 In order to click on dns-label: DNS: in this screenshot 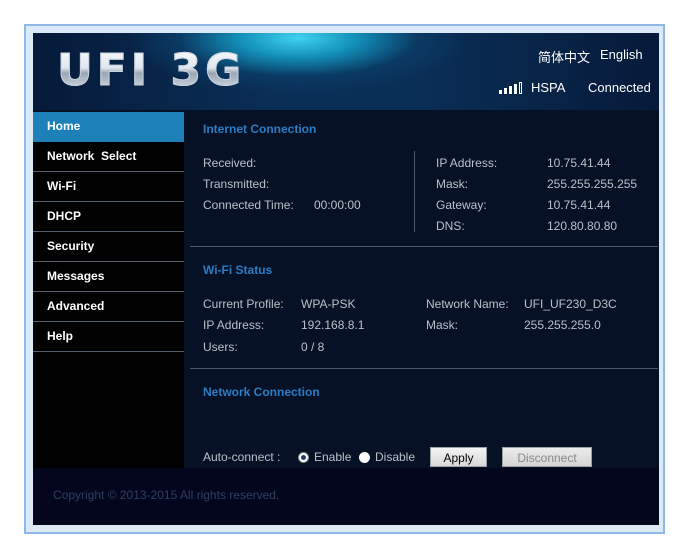, I will do `click(450, 226)`.